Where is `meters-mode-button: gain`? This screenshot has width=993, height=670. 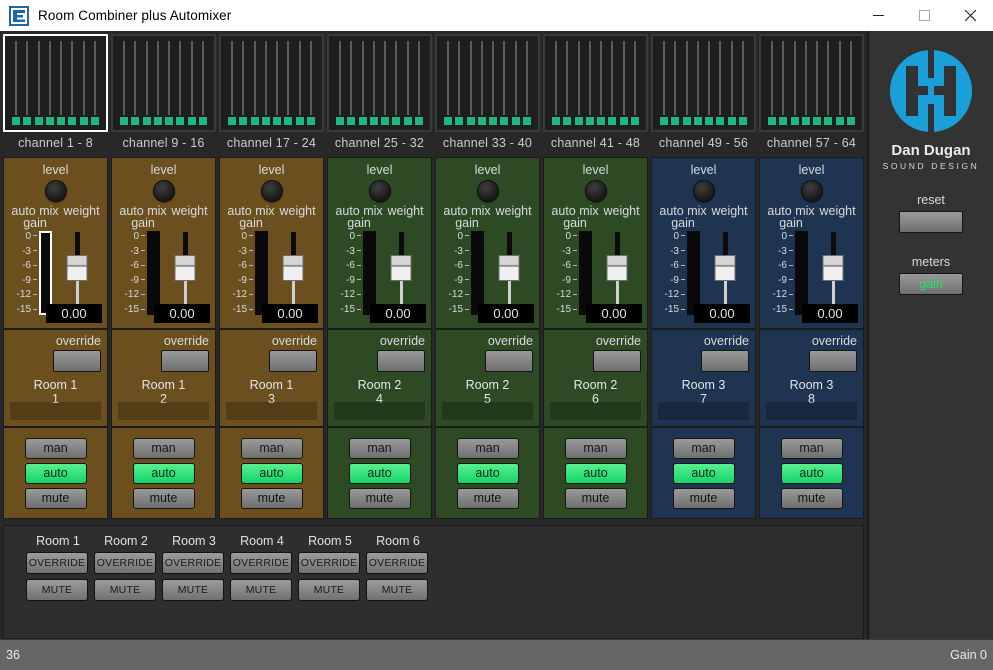
meters-mode-button: gain is located at coordinates (931, 284).